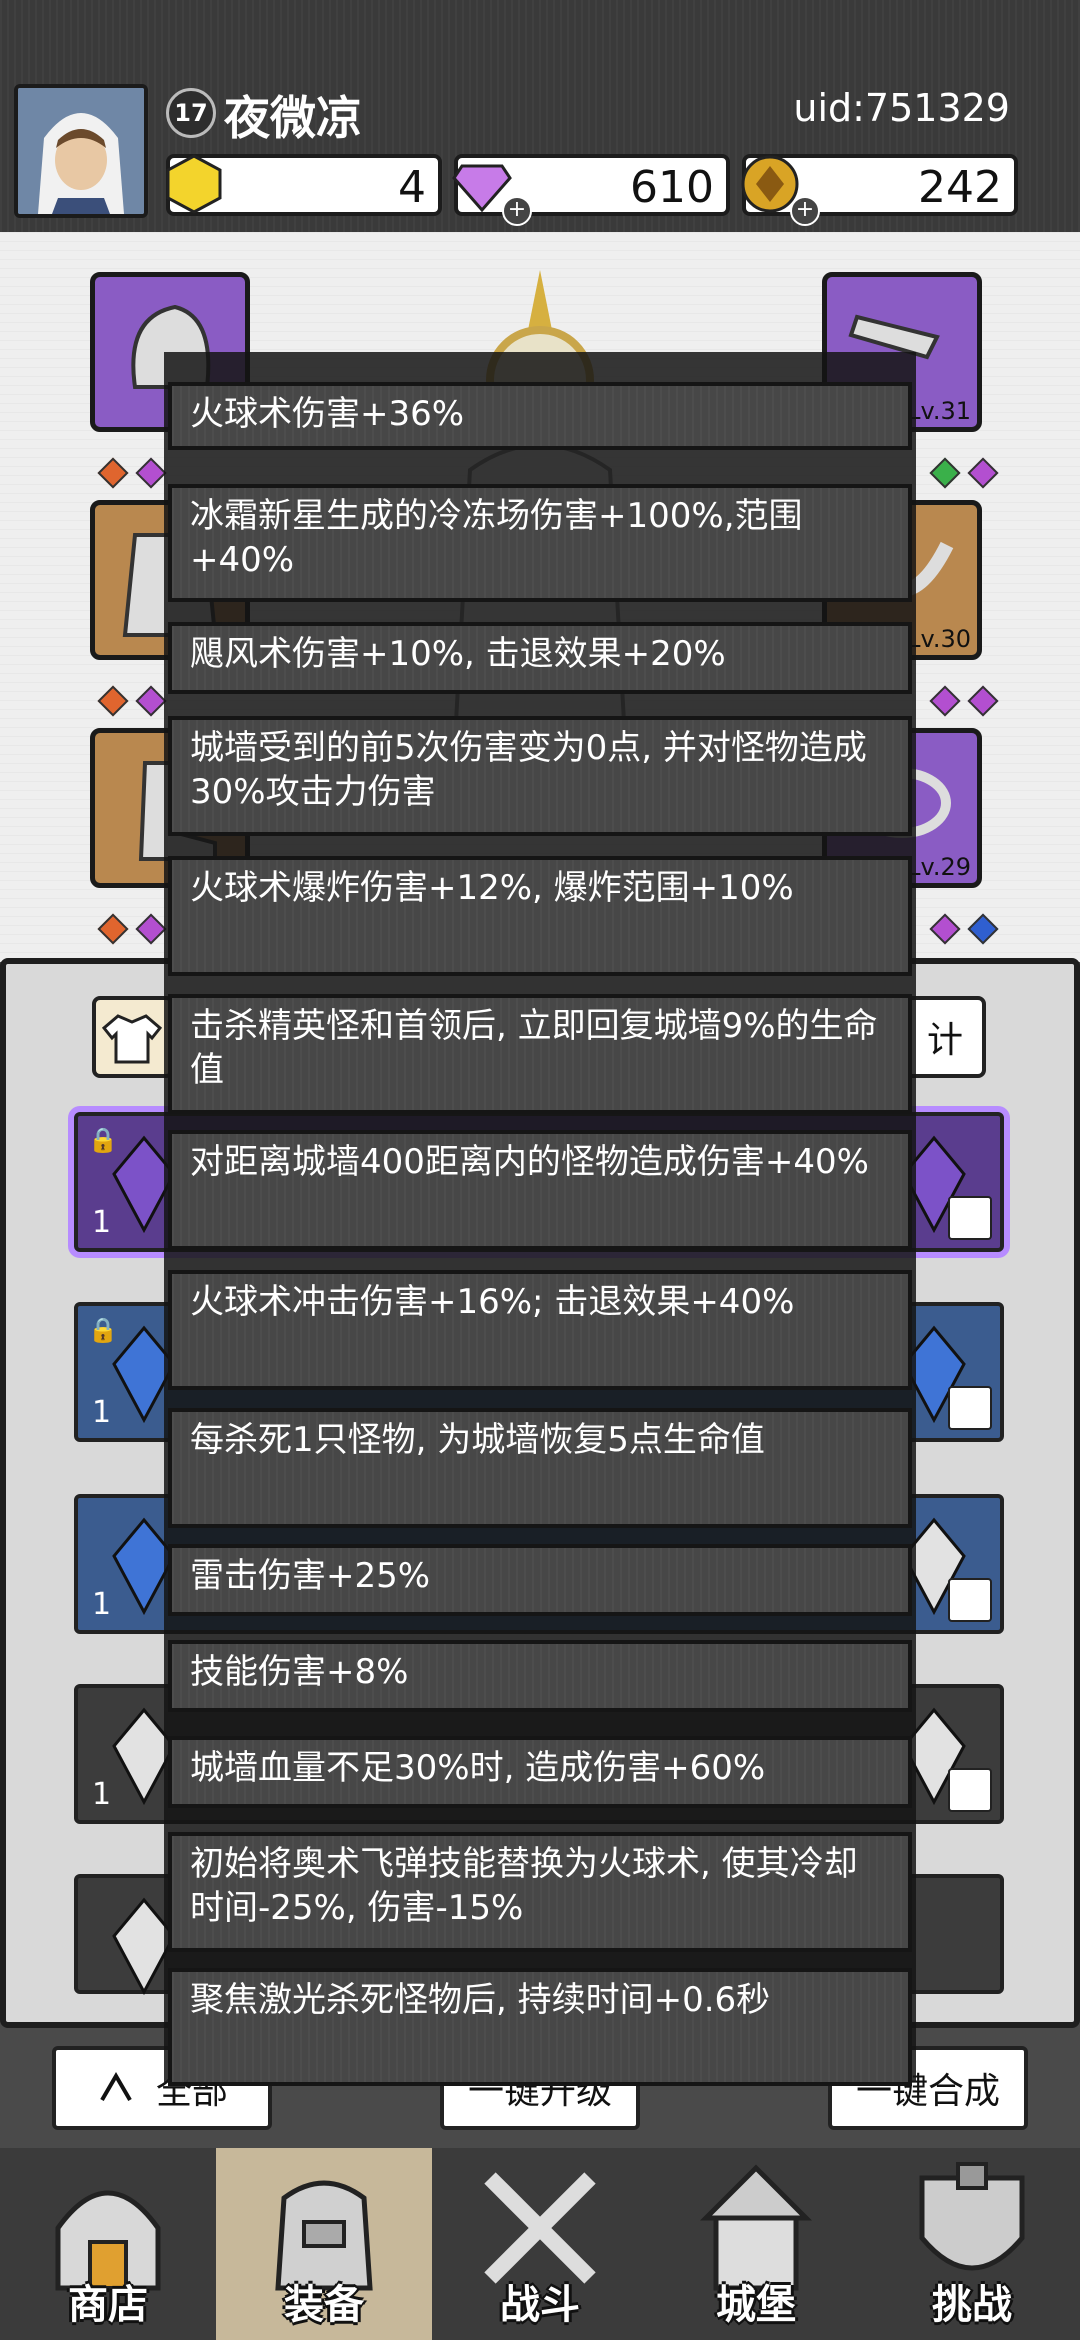 This screenshot has height=2340, width=1080. Describe the element at coordinates (540, 2027) in the screenshot. I see `effect-entry: 聚焦激光杀死怪物后, 持续时间+0.6秒` at that location.